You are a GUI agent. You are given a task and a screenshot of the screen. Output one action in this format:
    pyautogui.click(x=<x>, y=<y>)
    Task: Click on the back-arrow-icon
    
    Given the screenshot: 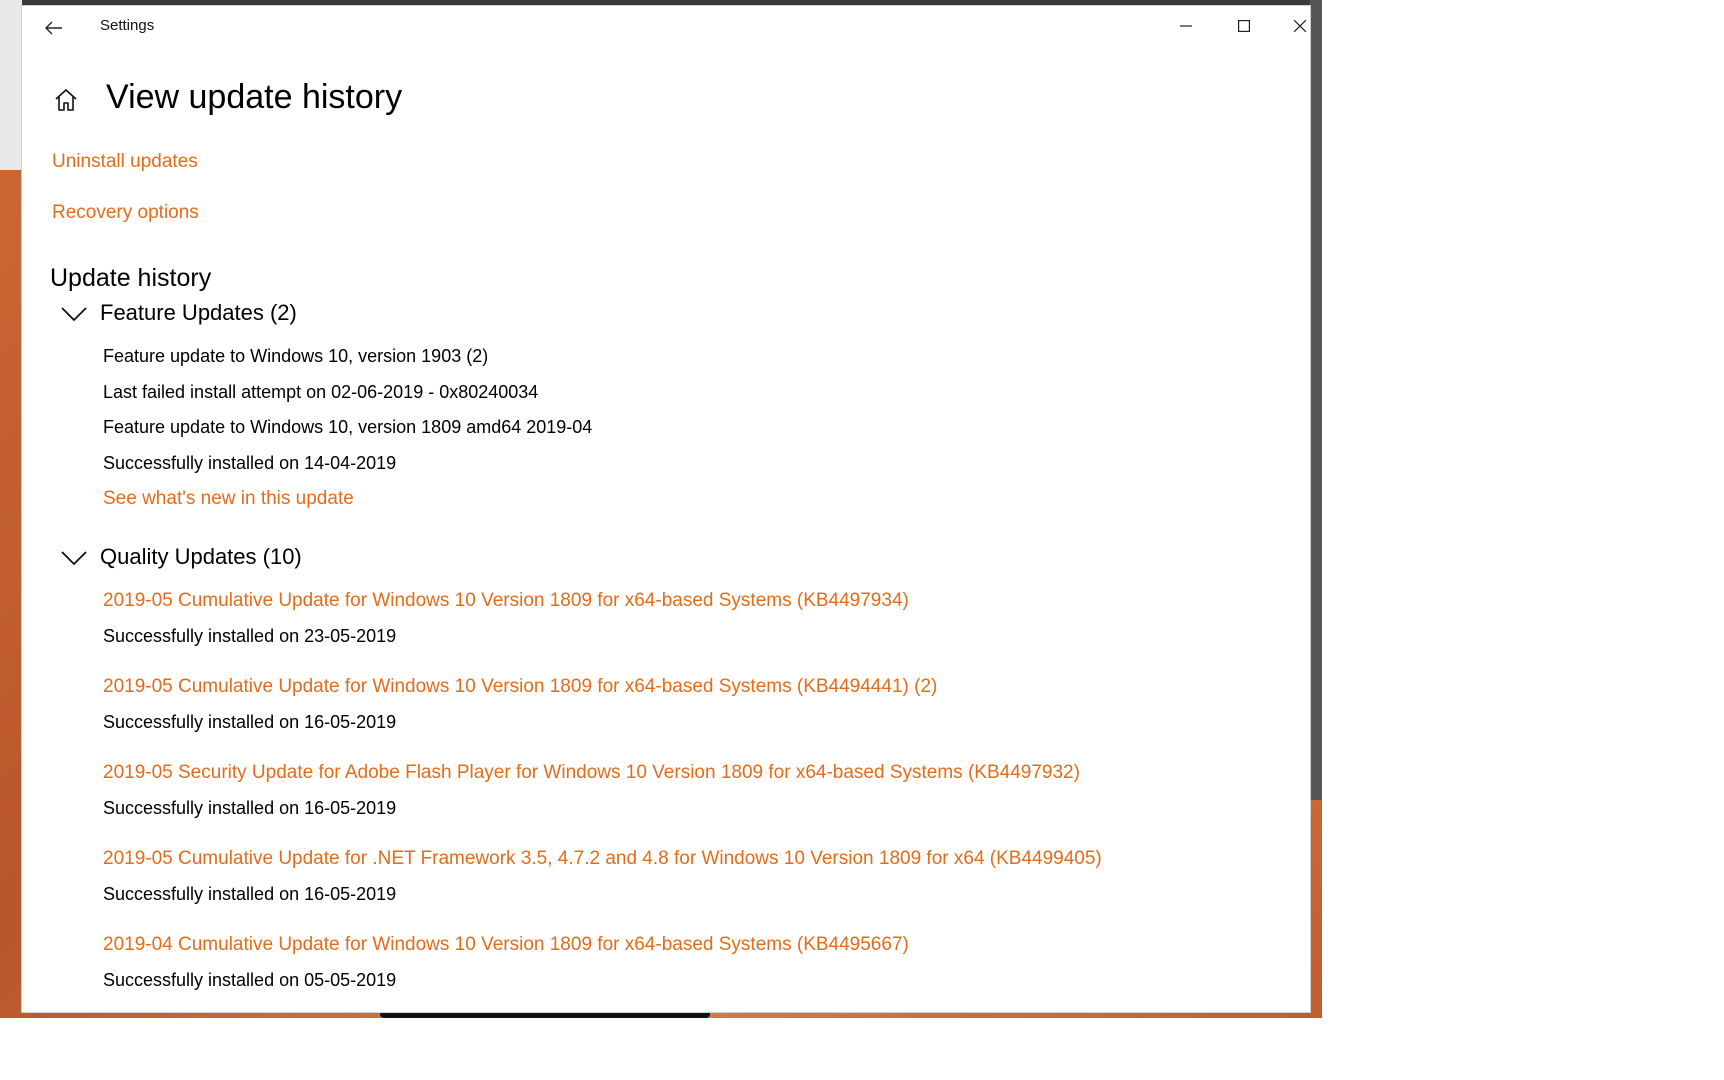 What is the action you would take?
    pyautogui.click(x=53, y=28)
    